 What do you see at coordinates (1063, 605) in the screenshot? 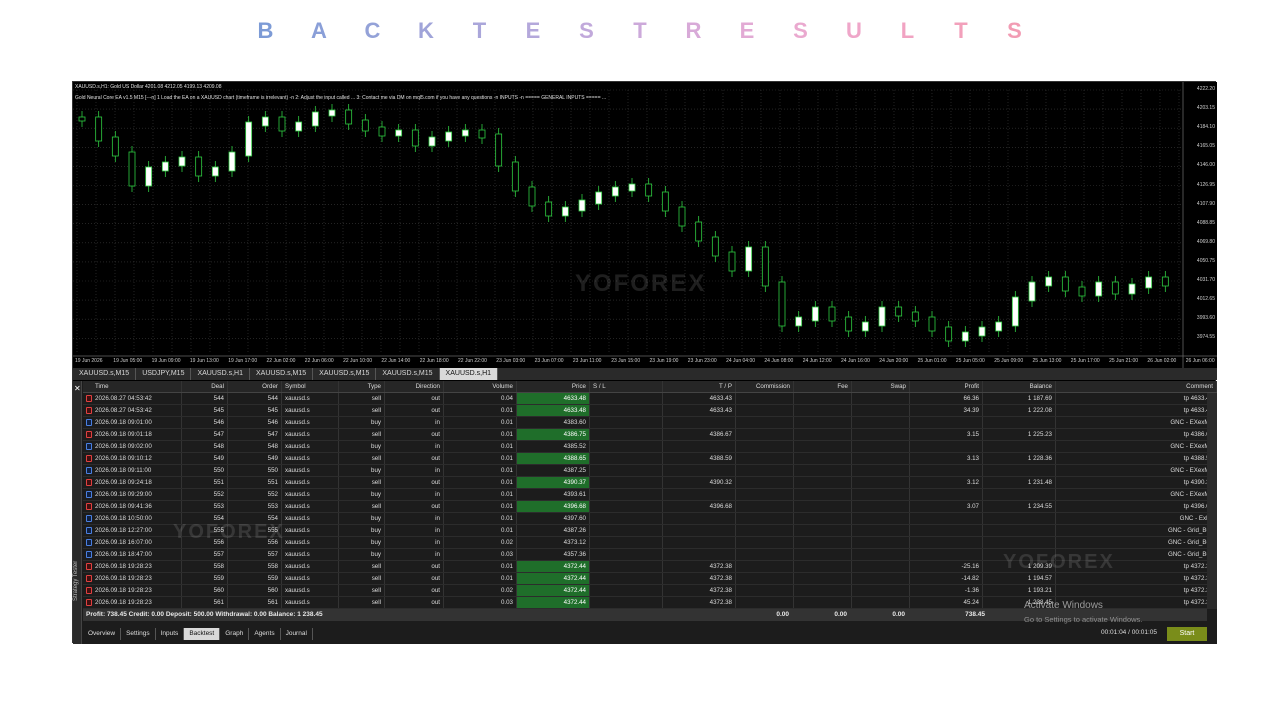
I see `activate-windows-title: Activate Windows` at bounding box center [1063, 605].